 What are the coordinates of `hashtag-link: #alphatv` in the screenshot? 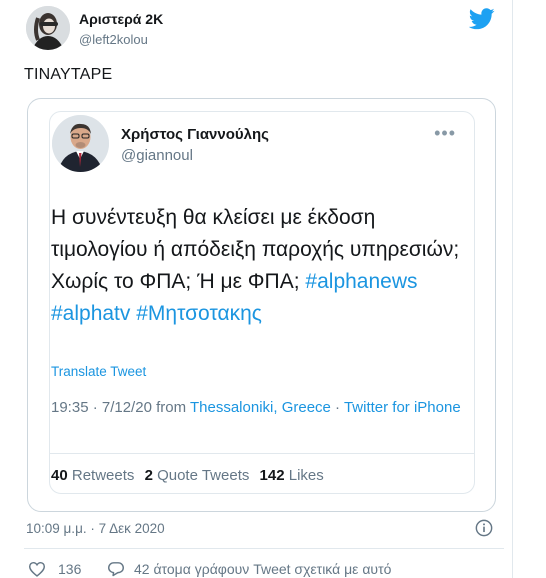 It's located at (90, 313).